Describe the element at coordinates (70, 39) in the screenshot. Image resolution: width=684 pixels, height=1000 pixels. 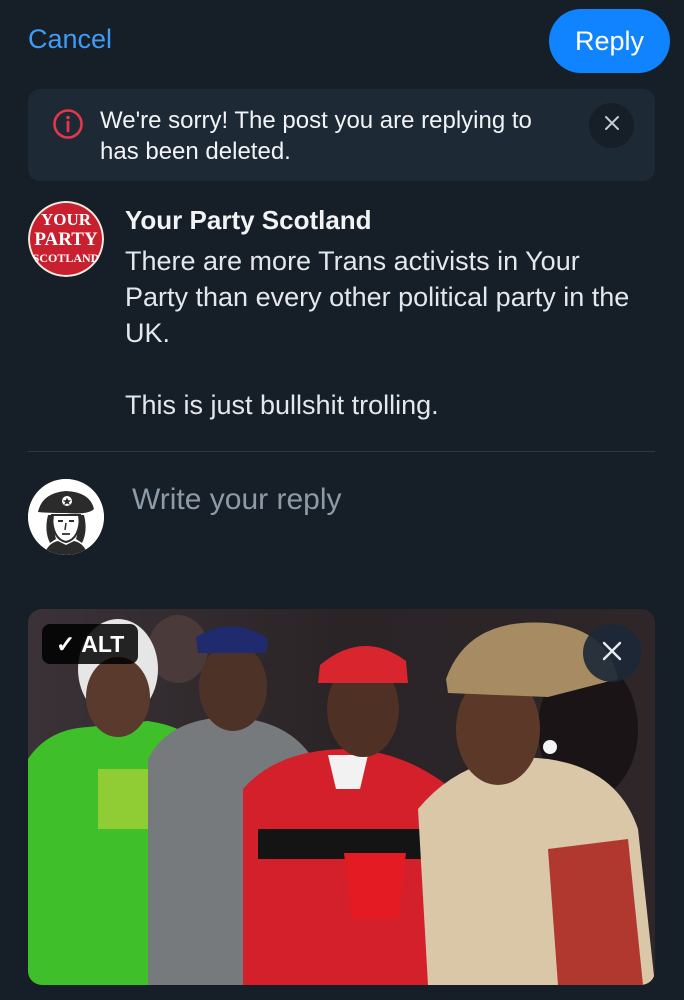
I see `cancel-button: Cancel` at that location.